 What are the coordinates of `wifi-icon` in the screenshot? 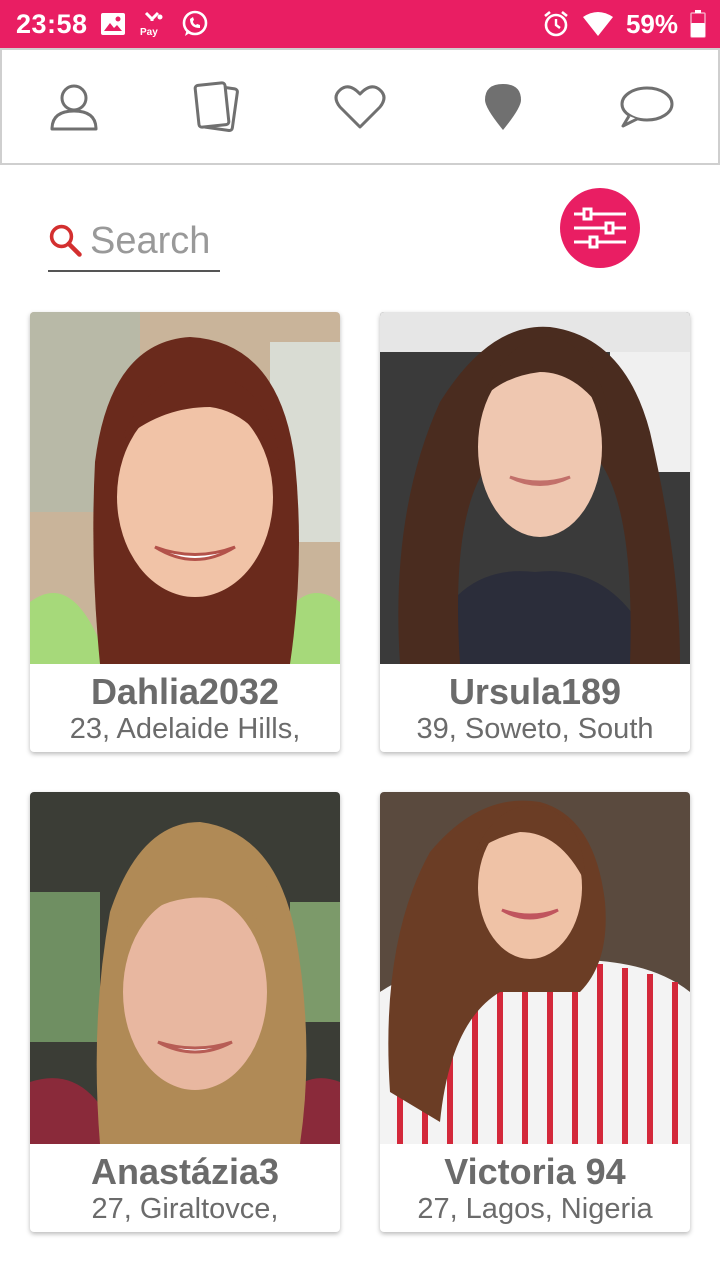 It's located at (598, 24).